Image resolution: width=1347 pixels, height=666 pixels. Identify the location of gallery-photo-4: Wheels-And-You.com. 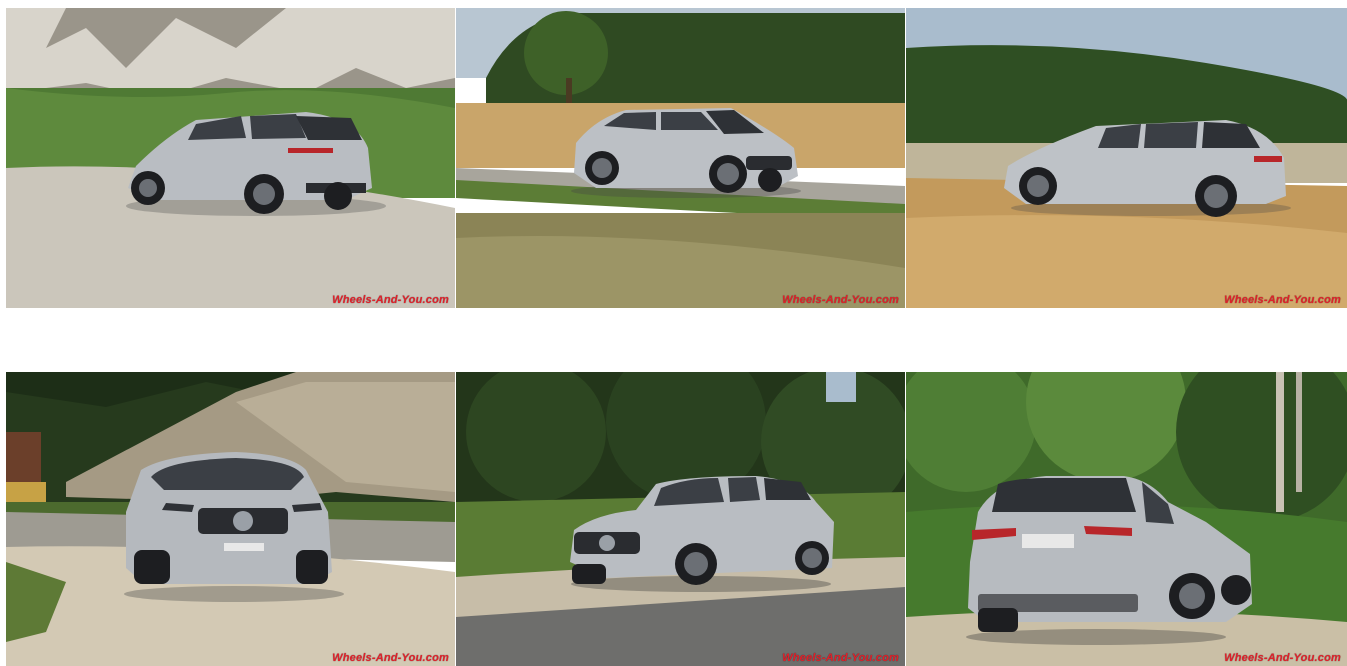
(230, 519).